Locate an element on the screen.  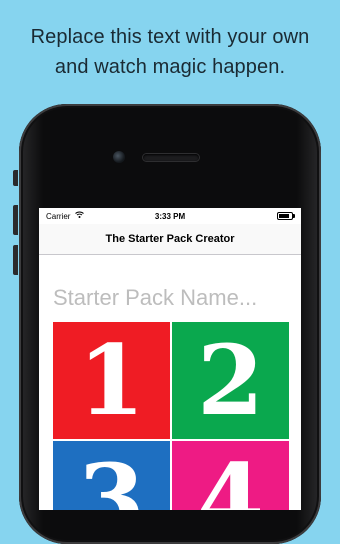
tile-3: 3 is located at coordinates (111, 475).